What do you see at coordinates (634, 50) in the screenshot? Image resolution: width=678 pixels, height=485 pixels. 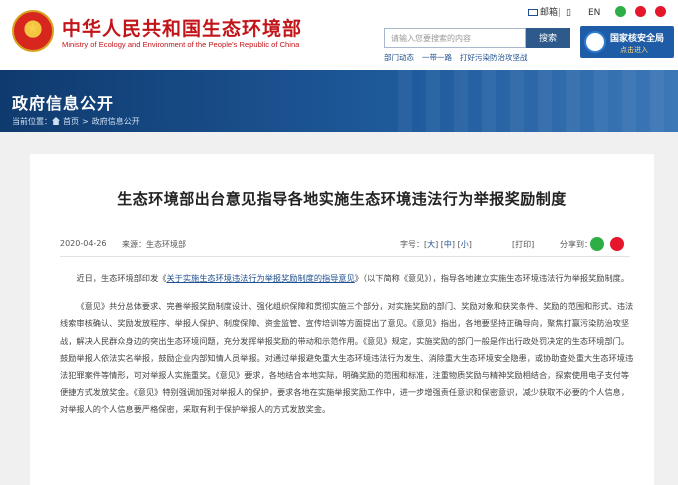 I see `nnsa-enter: 点击进入` at bounding box center [634, 50].